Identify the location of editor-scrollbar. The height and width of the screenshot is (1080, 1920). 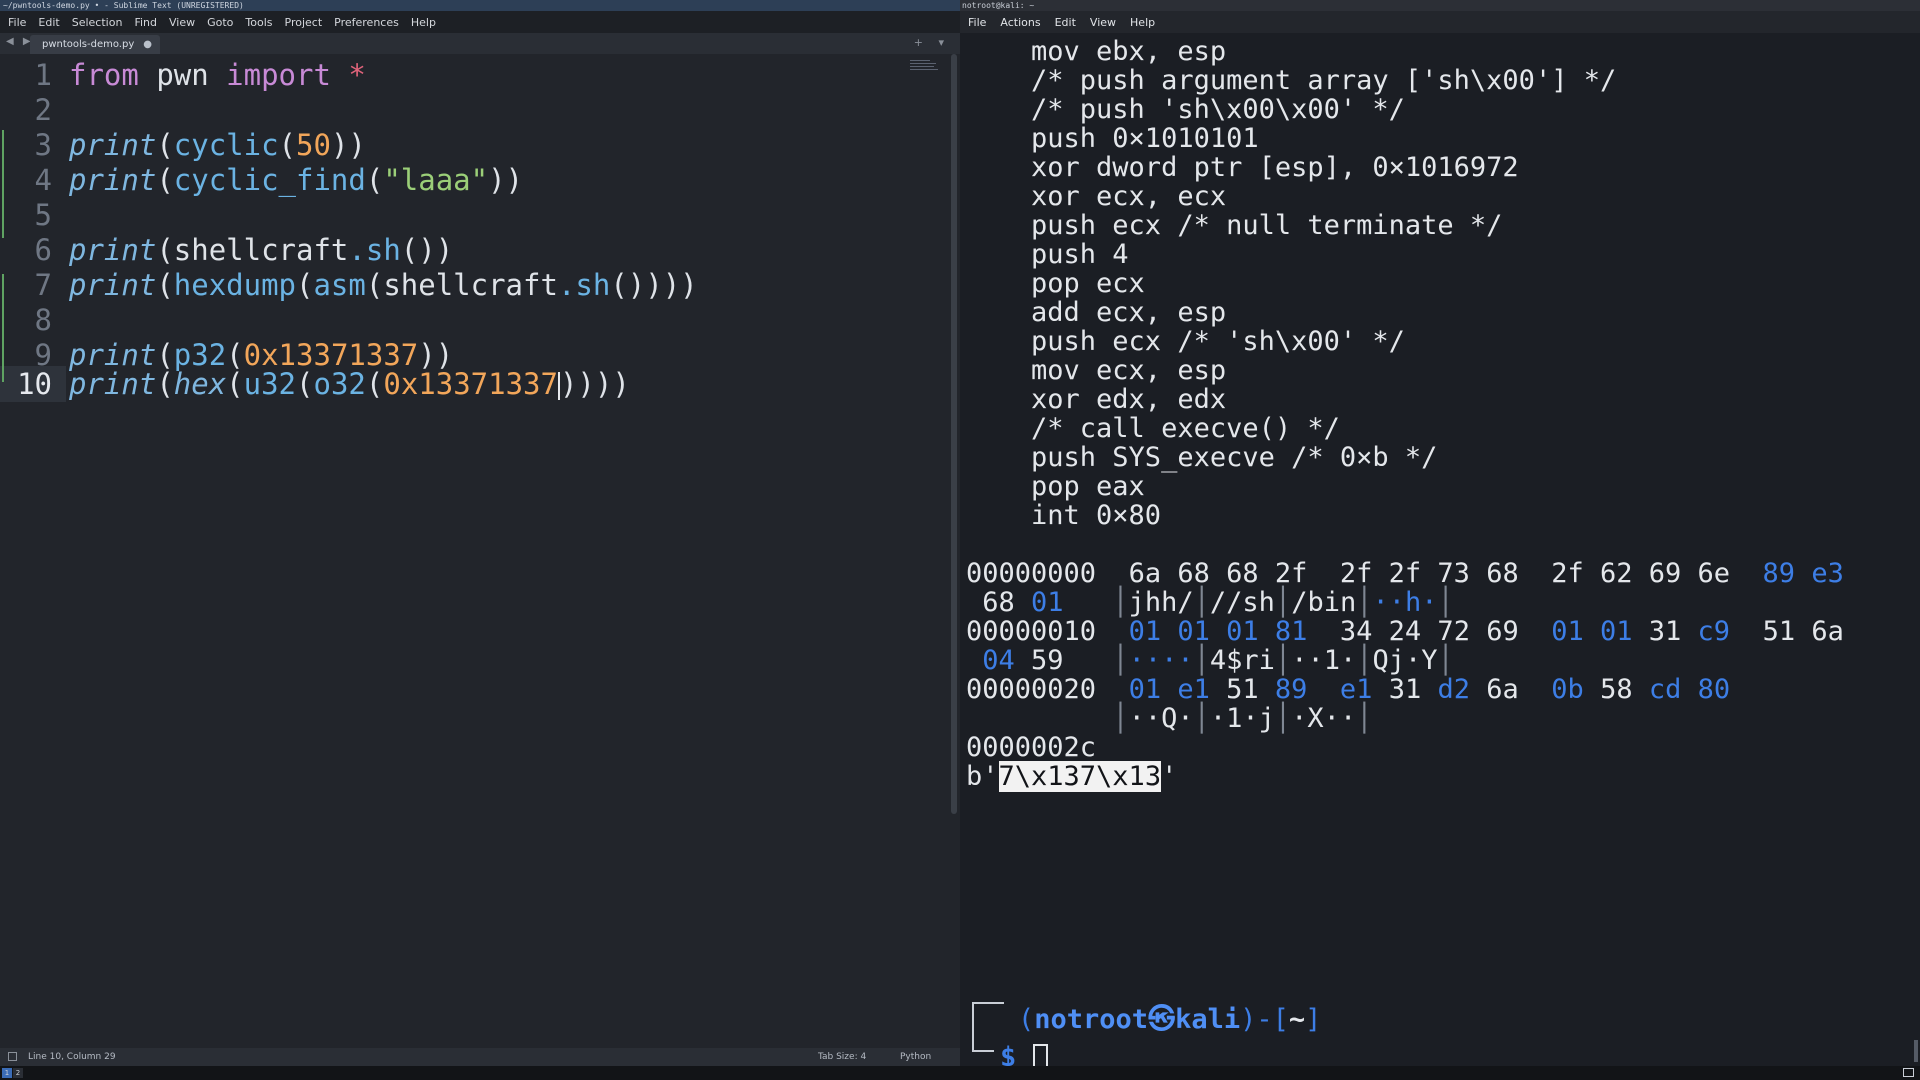
(954, 434).